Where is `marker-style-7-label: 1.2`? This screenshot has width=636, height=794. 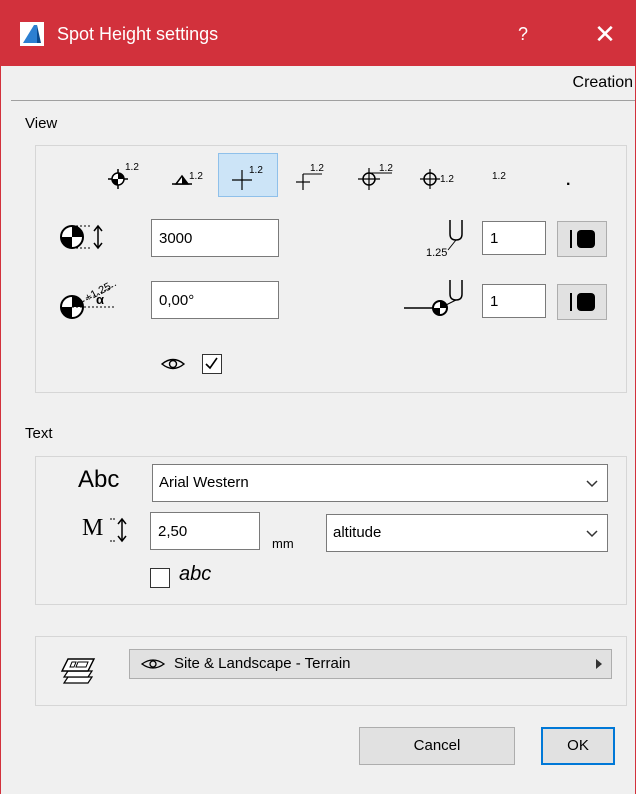 marker-style-7-label: 1.2 is located at coordinates (499, 176).